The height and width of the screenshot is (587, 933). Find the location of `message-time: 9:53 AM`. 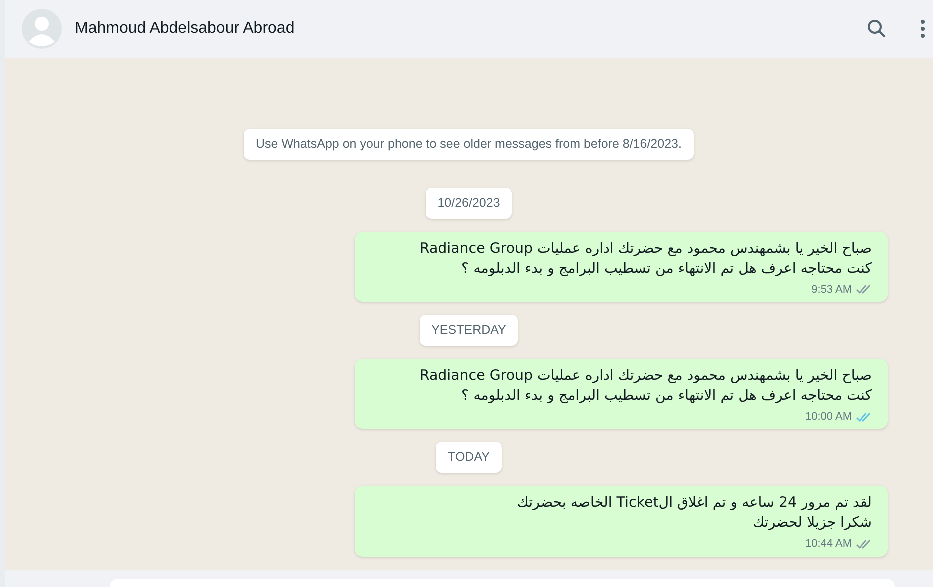

message-time: 9:53 AM is located at coordinates (832, 290).